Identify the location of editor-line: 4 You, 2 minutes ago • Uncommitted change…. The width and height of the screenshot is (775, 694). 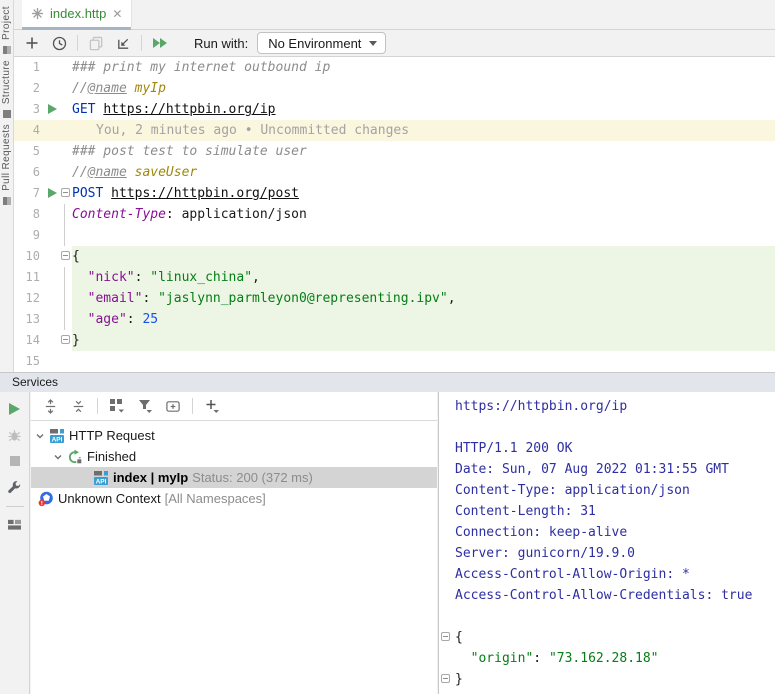
(394, 130).